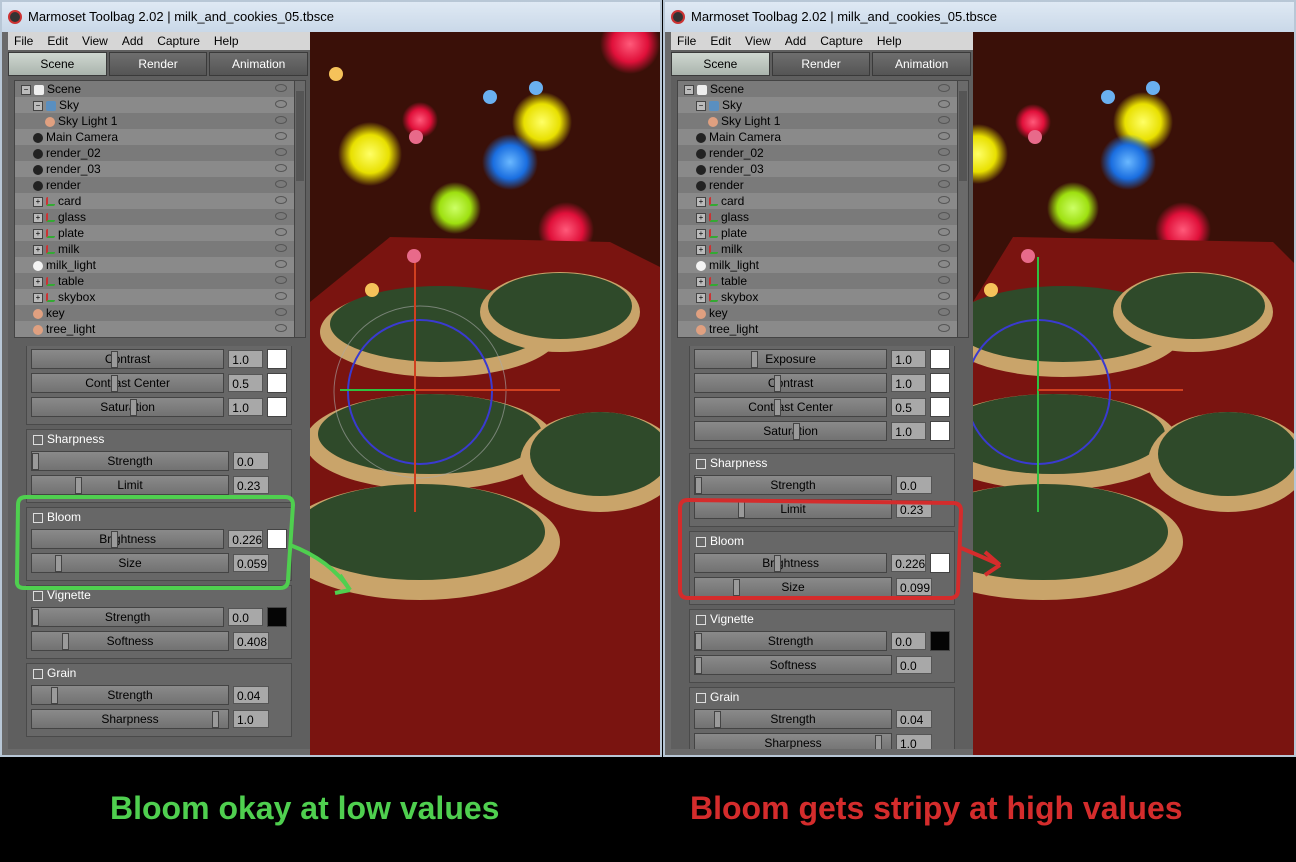 This screenshot has height=862, width=1296. Describe the element at coordinates (720, 41) in the screenshot. I see `menu-edit: Edit` at that location.